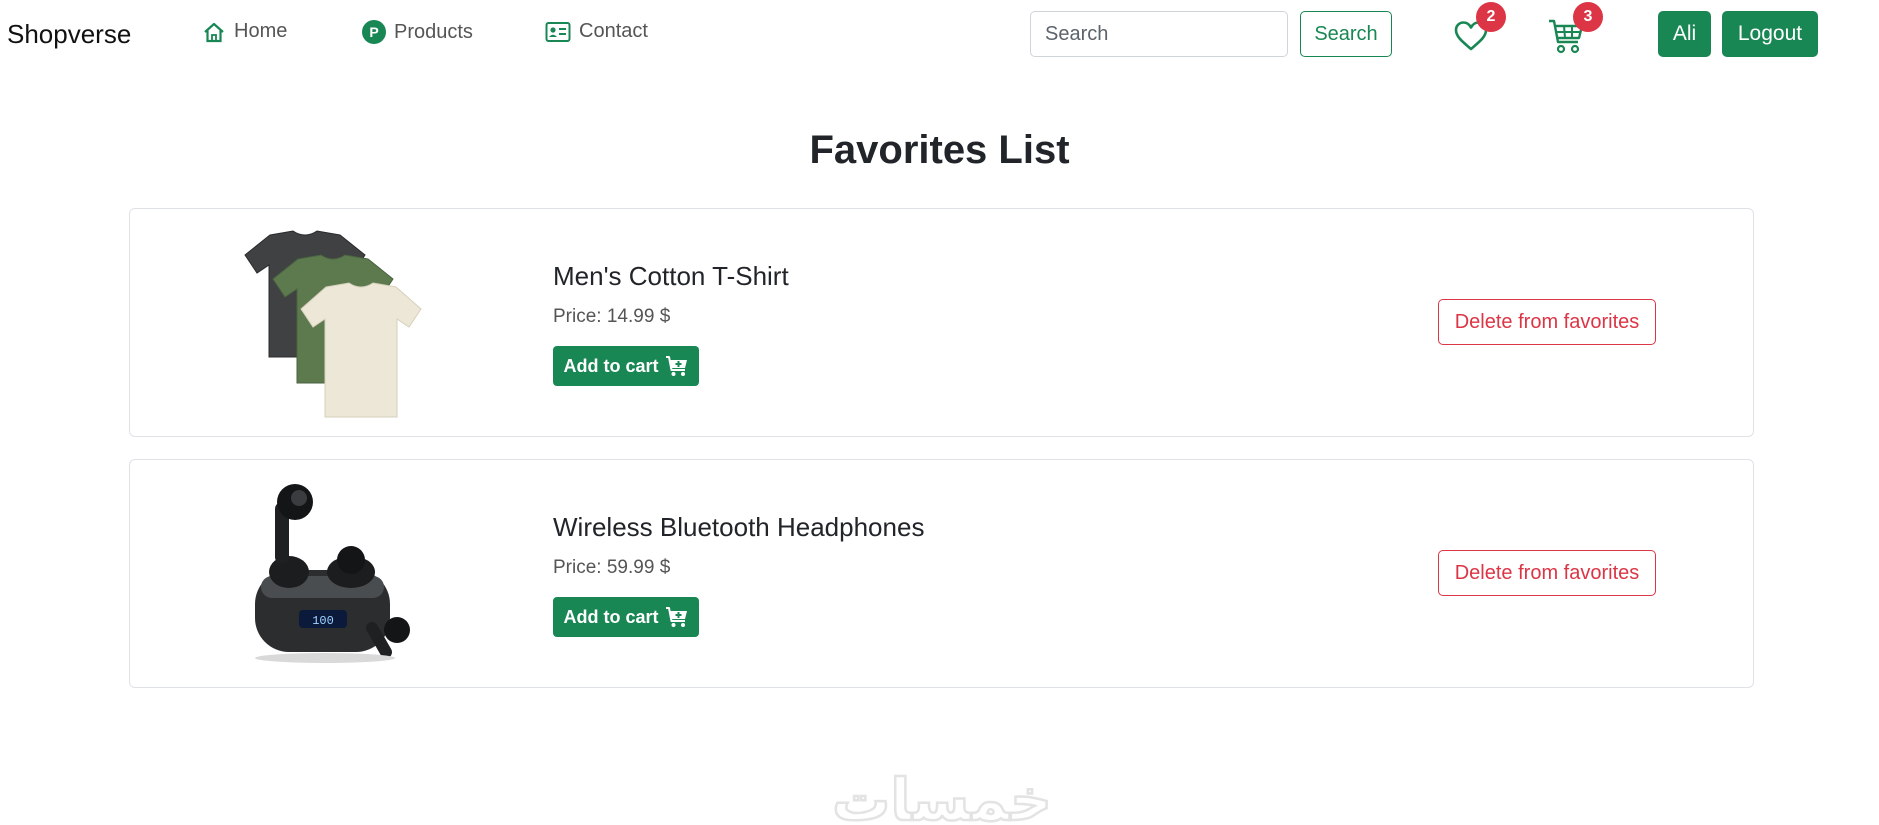 This screenshot has width=1879, height=825. I want to click on nav-link-contact: Contact, so click(596, 31).